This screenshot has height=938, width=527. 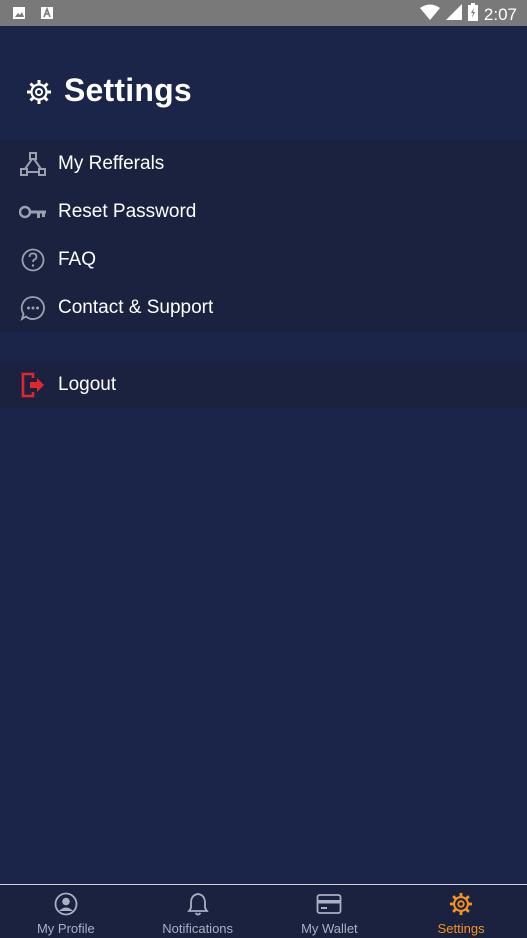 What do you see at coordinates (461, 928) in the screenshot?
I see `tab-label: Settings` at bounding box center [461, 928].